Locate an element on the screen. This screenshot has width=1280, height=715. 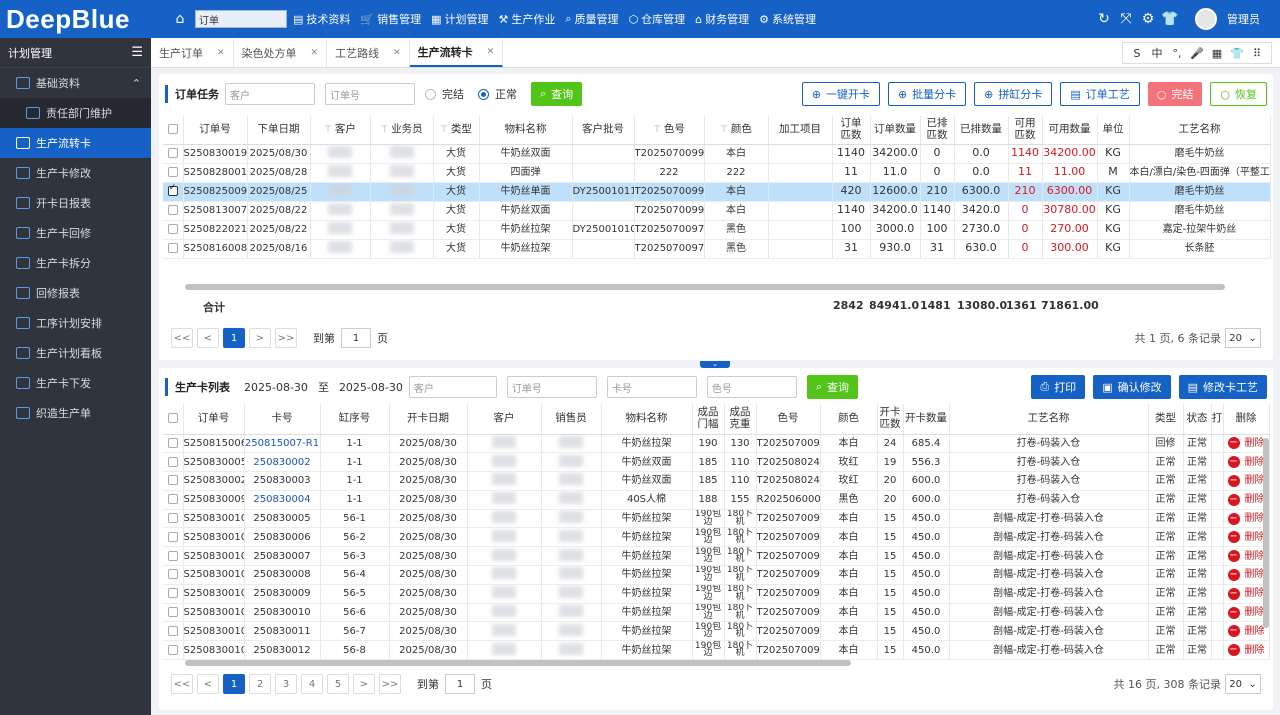
tab-3: 生产流转卡 ✕ is located at coordinates (456, 53).